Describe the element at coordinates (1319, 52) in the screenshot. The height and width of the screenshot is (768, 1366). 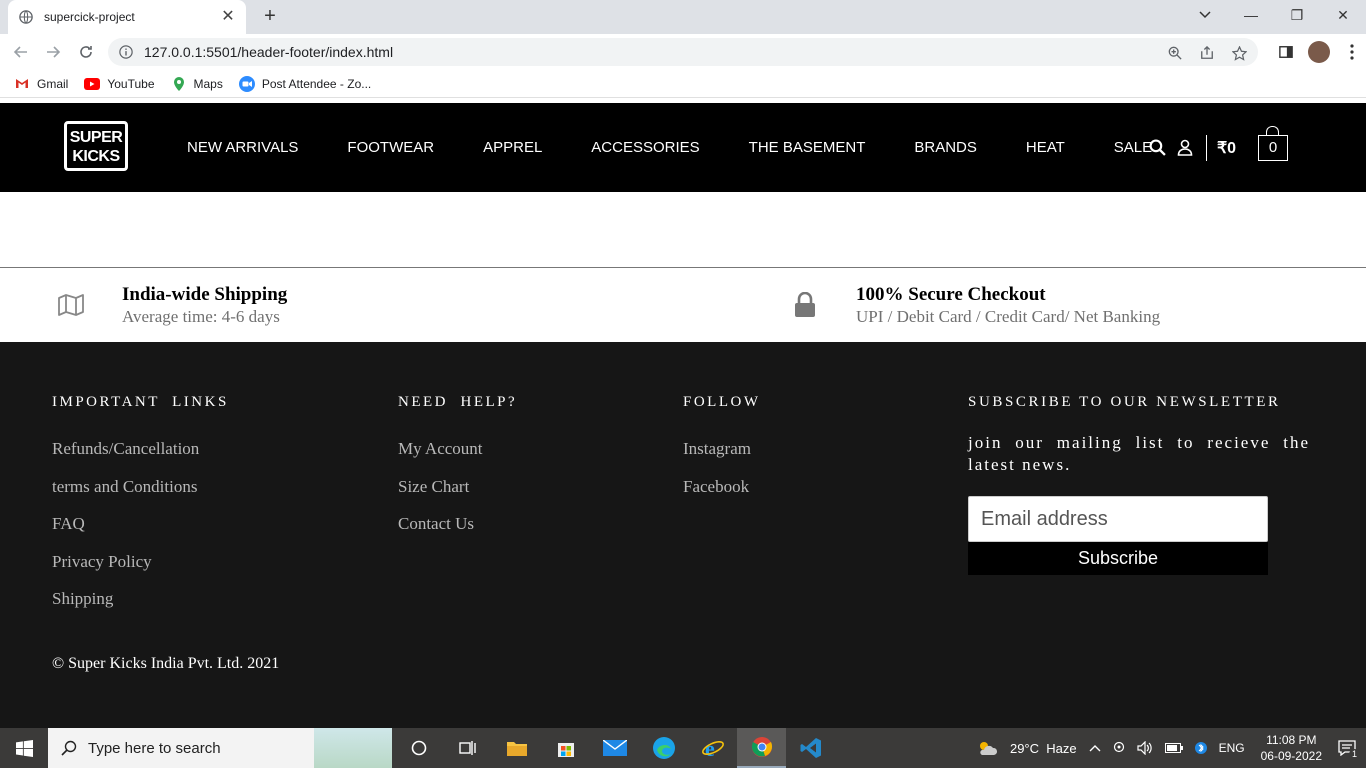
I see `profile-avatar` at that location.